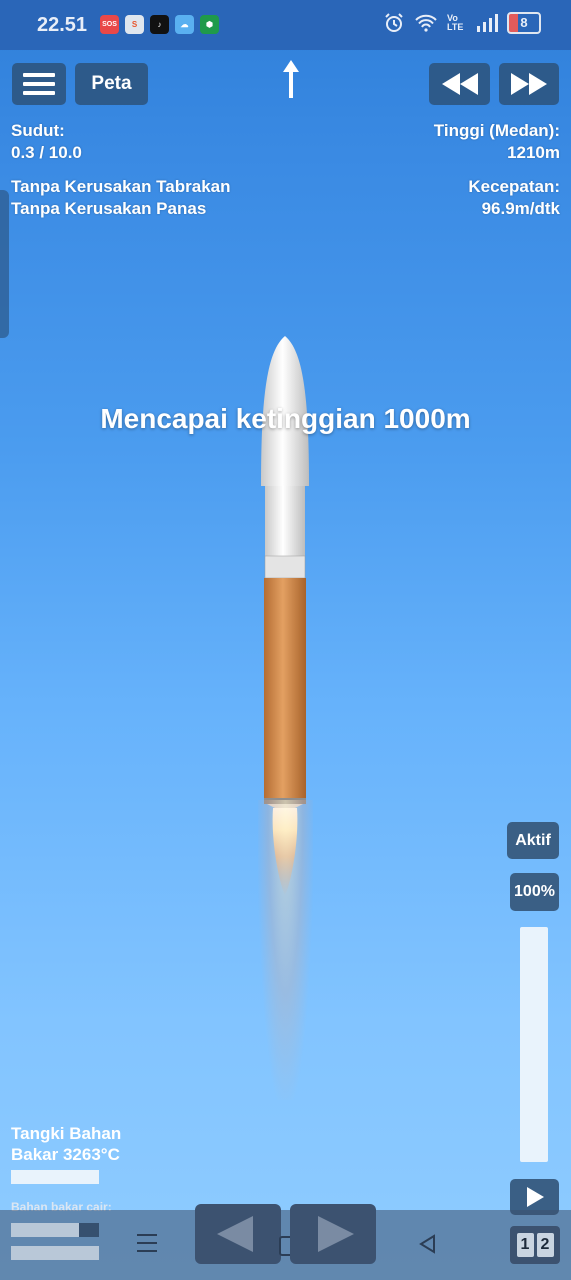 The height and width of the screenshot is (1280, 571). What do you see at coordinates (66, 1144) in the screenshot?
I see `fuel-tank-label: Tangki Bahan Bakar 3263°C` at bounding box center [66, 1144].